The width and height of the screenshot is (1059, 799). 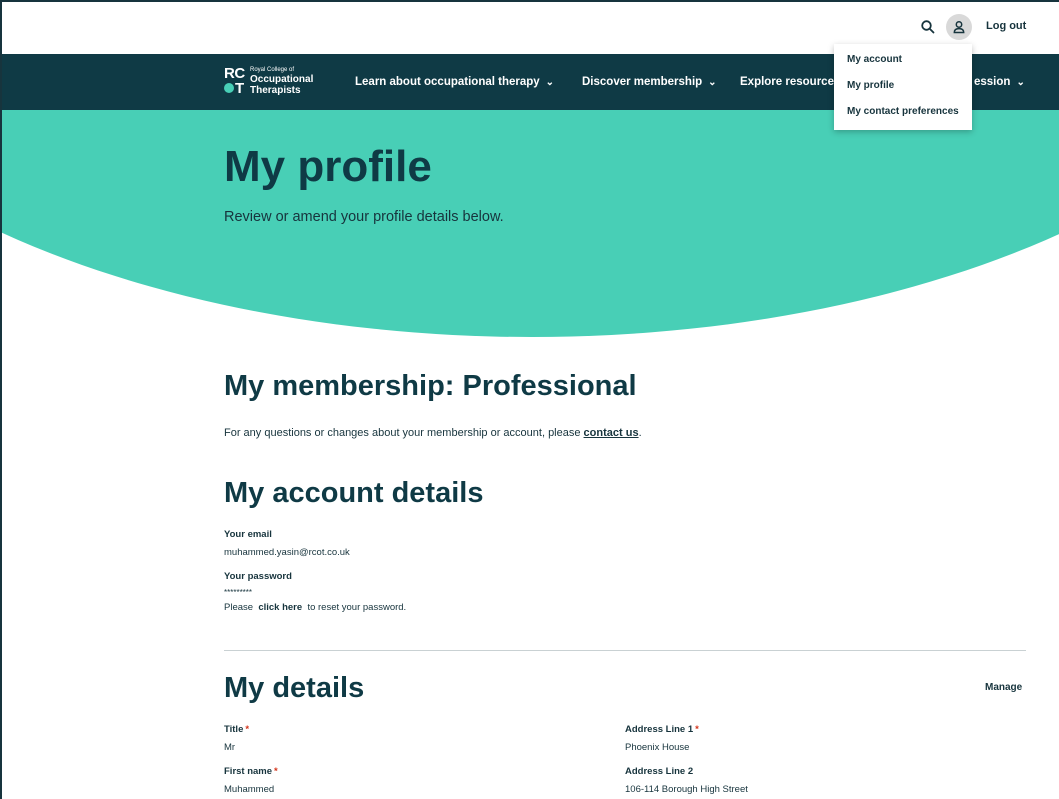 I want to click on address-line-1-label-text: Address Line 1, so click(x=659, y=729).